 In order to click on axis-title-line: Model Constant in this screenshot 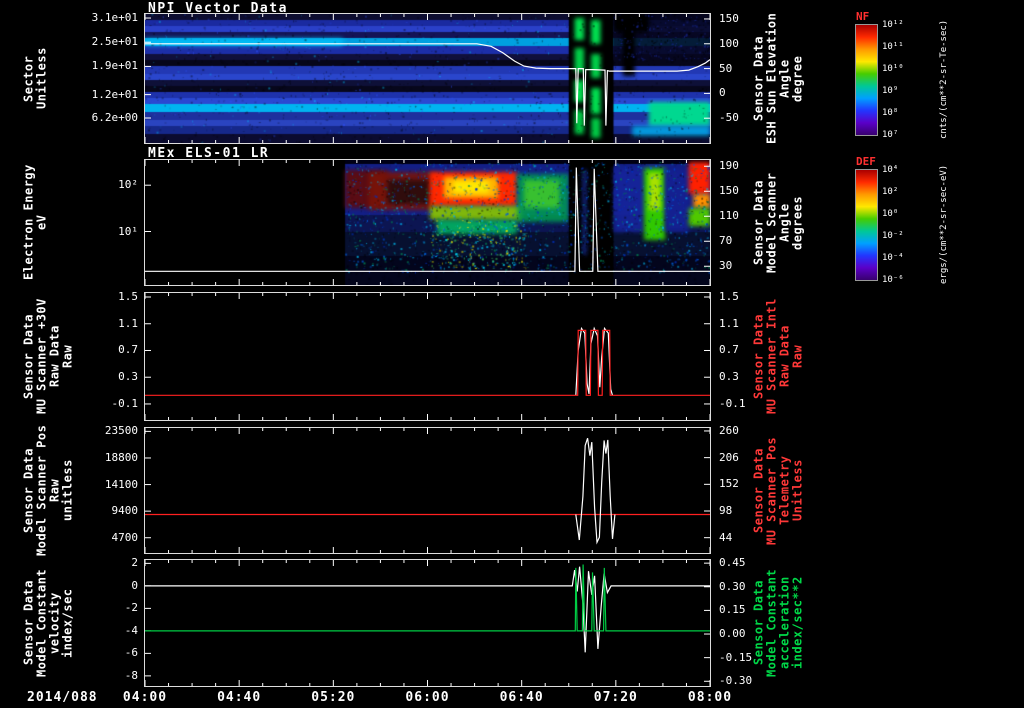, I will do `click(41, 623)`.